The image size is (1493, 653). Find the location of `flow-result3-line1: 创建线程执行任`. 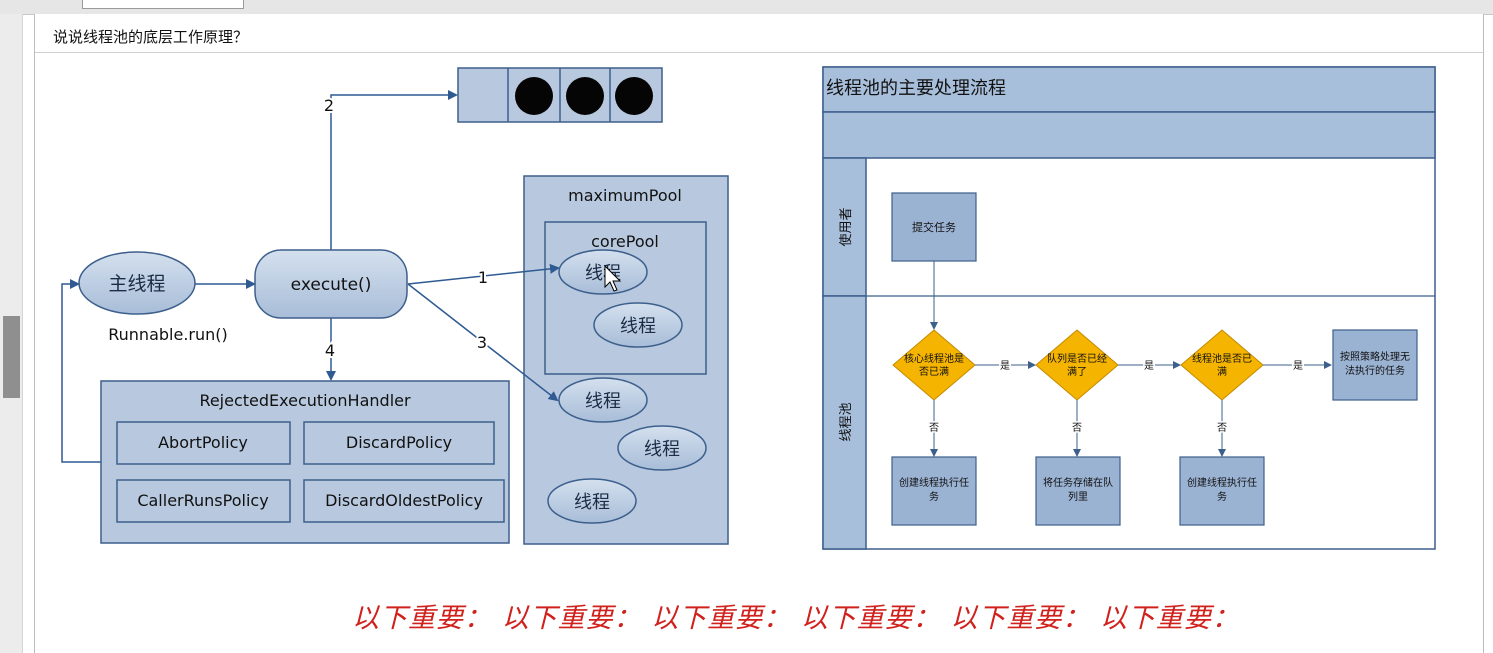

flow-result3-line1: 创建线程执行任 is located at coordinates (1222, 482).